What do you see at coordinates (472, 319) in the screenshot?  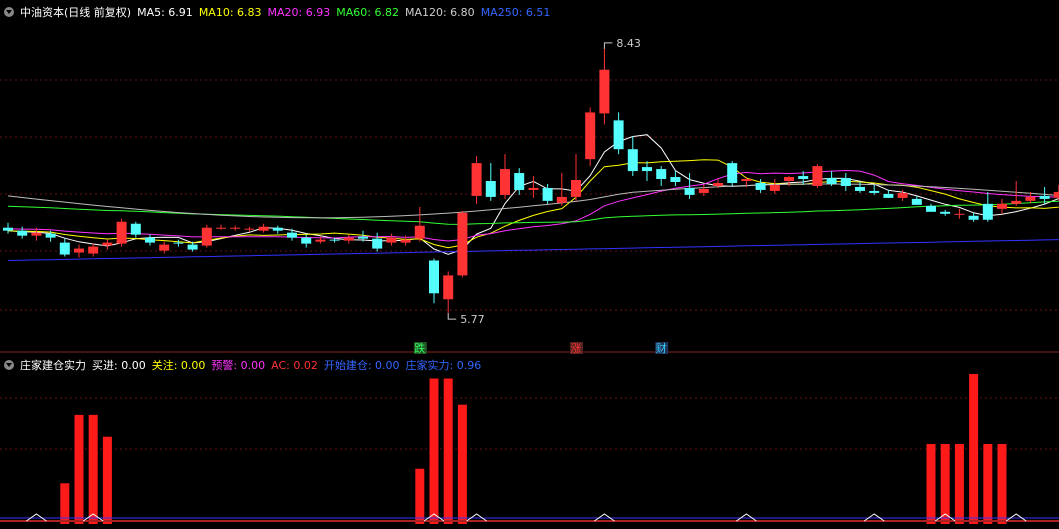 I see `low-price-label: 5.77` at bounding box center [472, 319].